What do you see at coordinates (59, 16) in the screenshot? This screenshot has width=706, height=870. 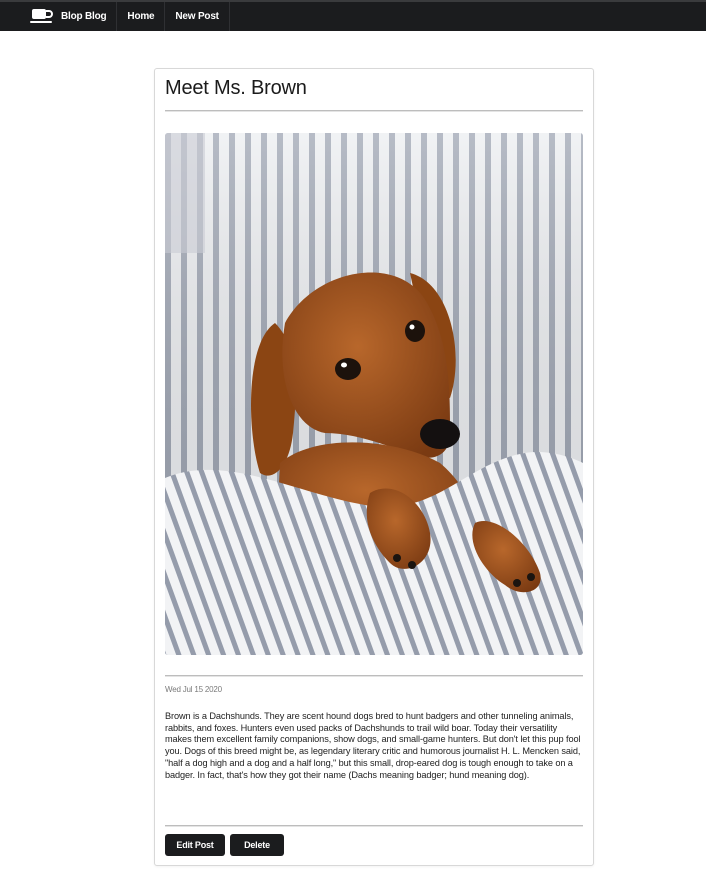 I see `brand-link: Blop Blog` at bounding box center [59, 16].